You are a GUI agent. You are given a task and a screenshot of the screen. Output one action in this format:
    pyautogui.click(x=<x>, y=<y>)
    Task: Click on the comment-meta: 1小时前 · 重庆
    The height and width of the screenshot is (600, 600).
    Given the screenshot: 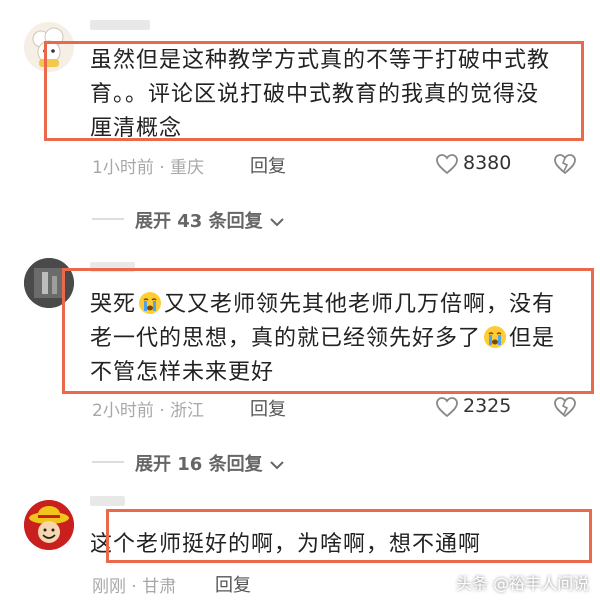 What is the action you would take?
    pyautogui.click(x=148, y=165)
    